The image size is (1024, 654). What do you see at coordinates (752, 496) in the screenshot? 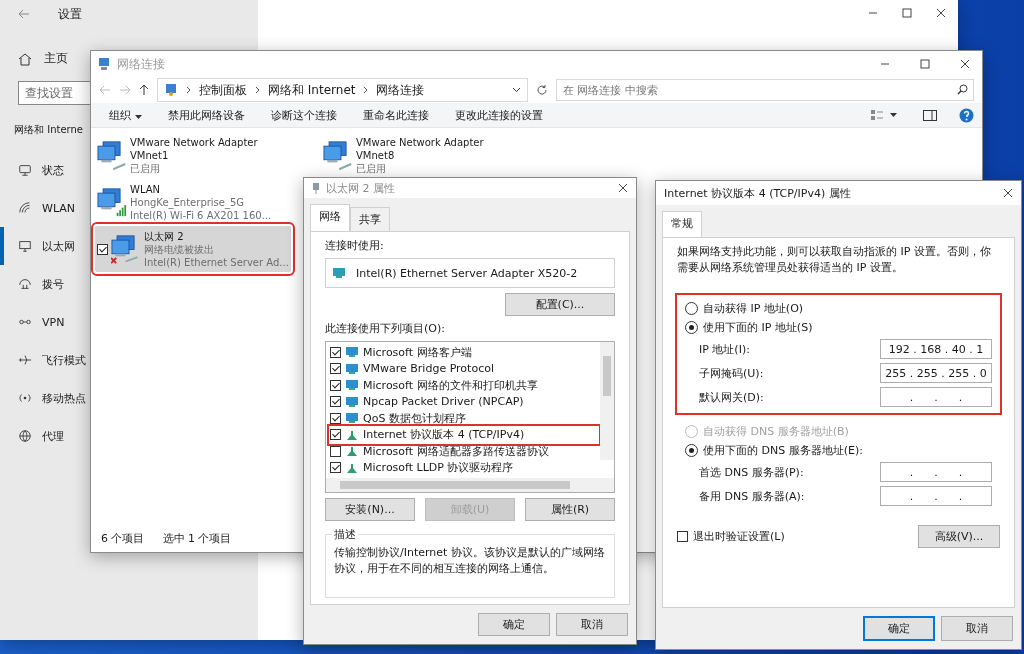
I see `field-label: 备用 DNS 服务器(A):` at bounding box center [752, 496].